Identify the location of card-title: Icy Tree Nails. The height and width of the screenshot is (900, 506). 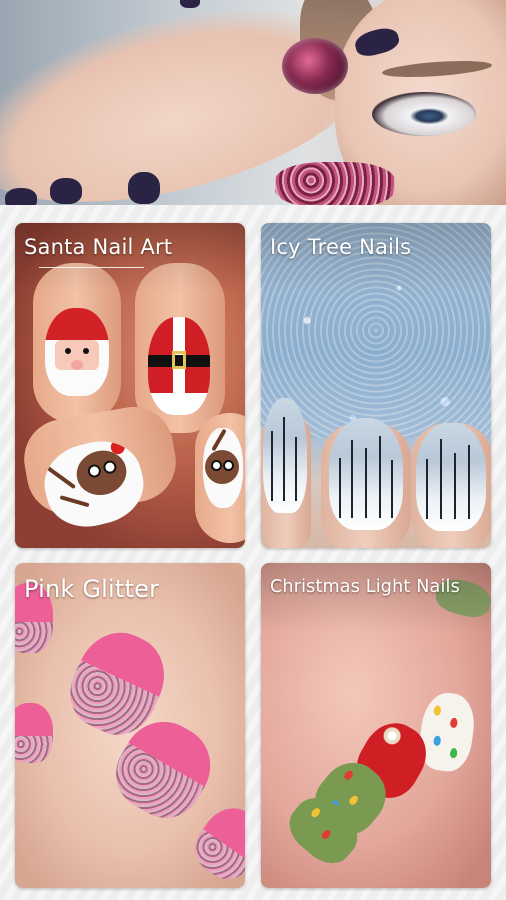
(341, 247).